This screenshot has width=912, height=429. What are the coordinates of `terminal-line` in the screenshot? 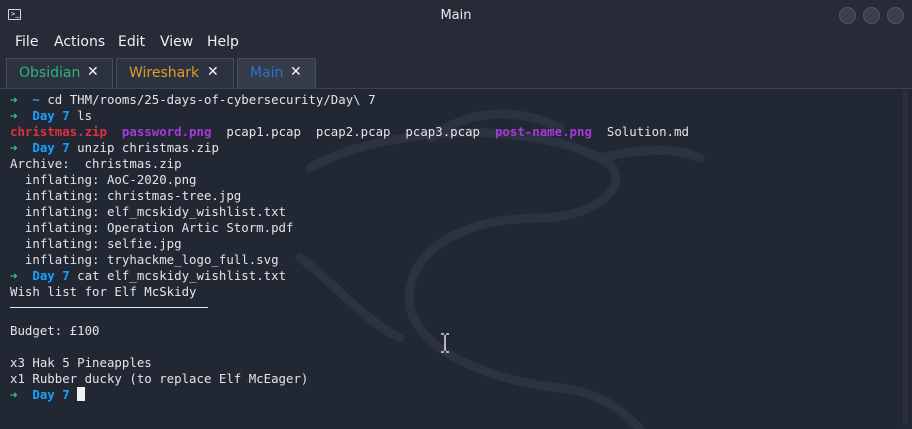 It's located at (349, 315).